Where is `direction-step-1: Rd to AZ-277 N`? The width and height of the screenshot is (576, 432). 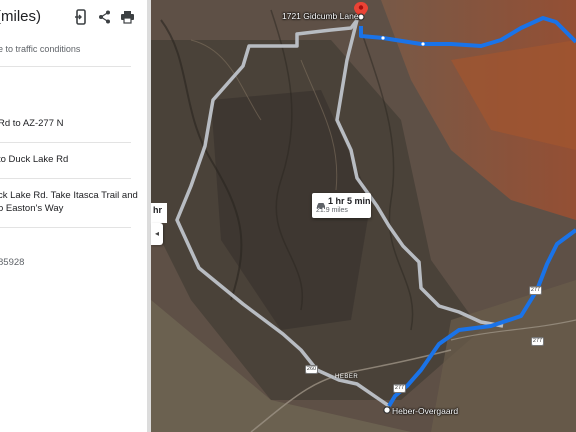
direction-step-1: Rd to AZ-277 N is located at coordinates (73, 124).